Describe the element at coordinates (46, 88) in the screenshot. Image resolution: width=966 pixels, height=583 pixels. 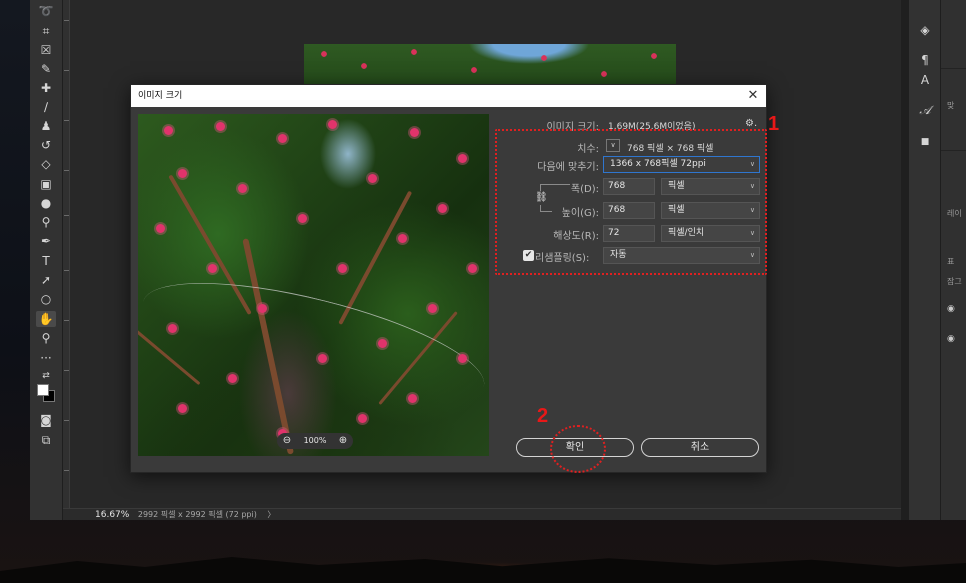
I see `healing-brush-icon: ✚` at that location.